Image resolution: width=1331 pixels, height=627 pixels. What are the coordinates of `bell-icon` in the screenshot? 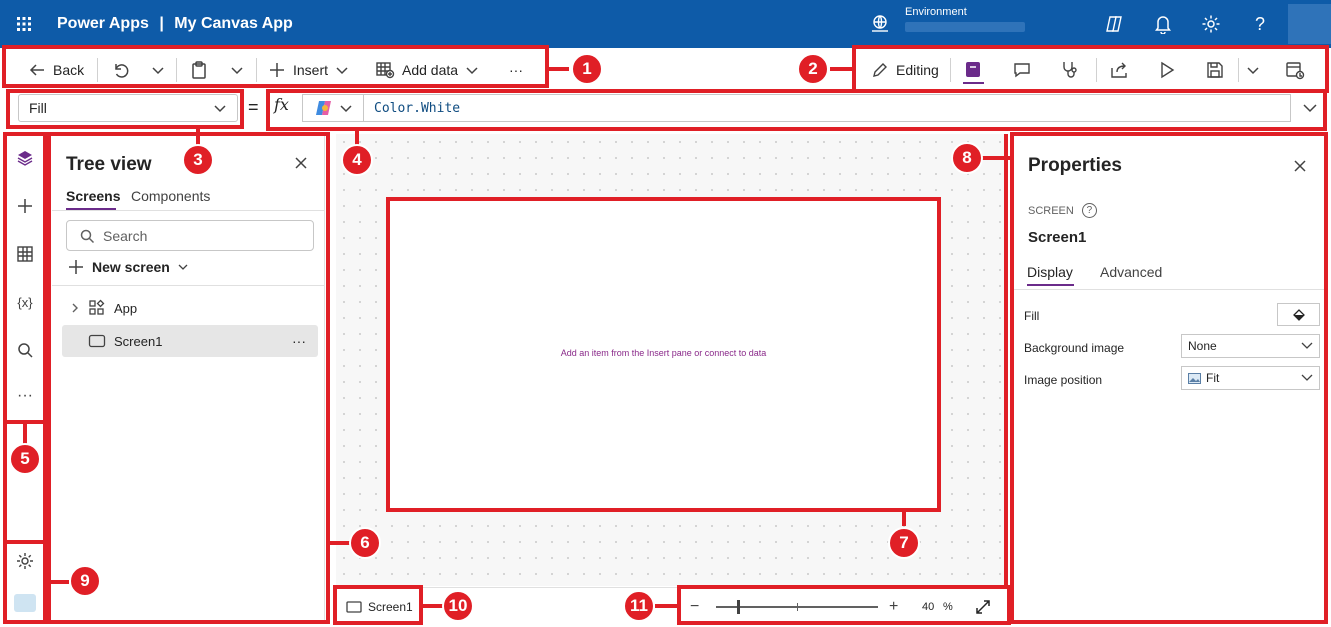 It's located at (1163, 24).